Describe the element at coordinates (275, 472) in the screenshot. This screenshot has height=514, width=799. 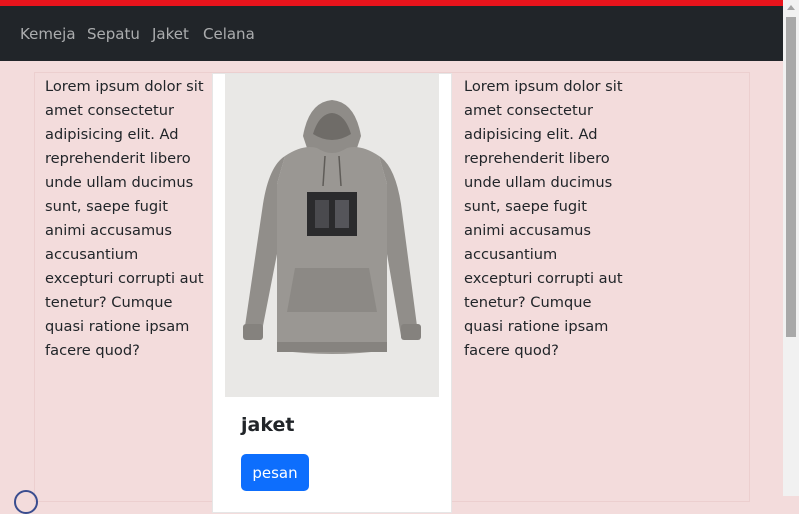
I see `order-button: pesan` at that location.